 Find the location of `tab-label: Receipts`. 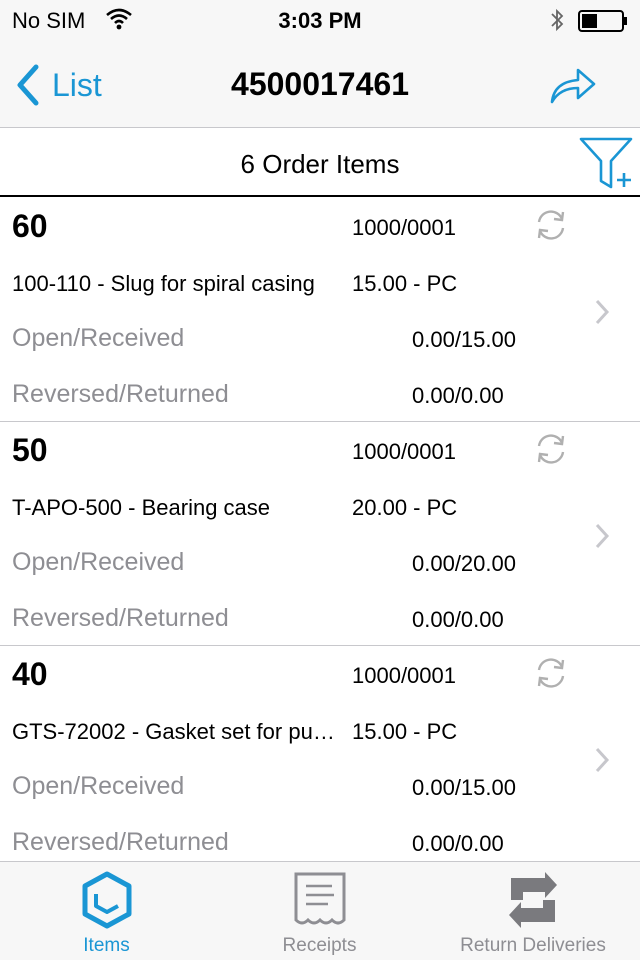

tab-label: Receipts is located at coordinates (319, 945).